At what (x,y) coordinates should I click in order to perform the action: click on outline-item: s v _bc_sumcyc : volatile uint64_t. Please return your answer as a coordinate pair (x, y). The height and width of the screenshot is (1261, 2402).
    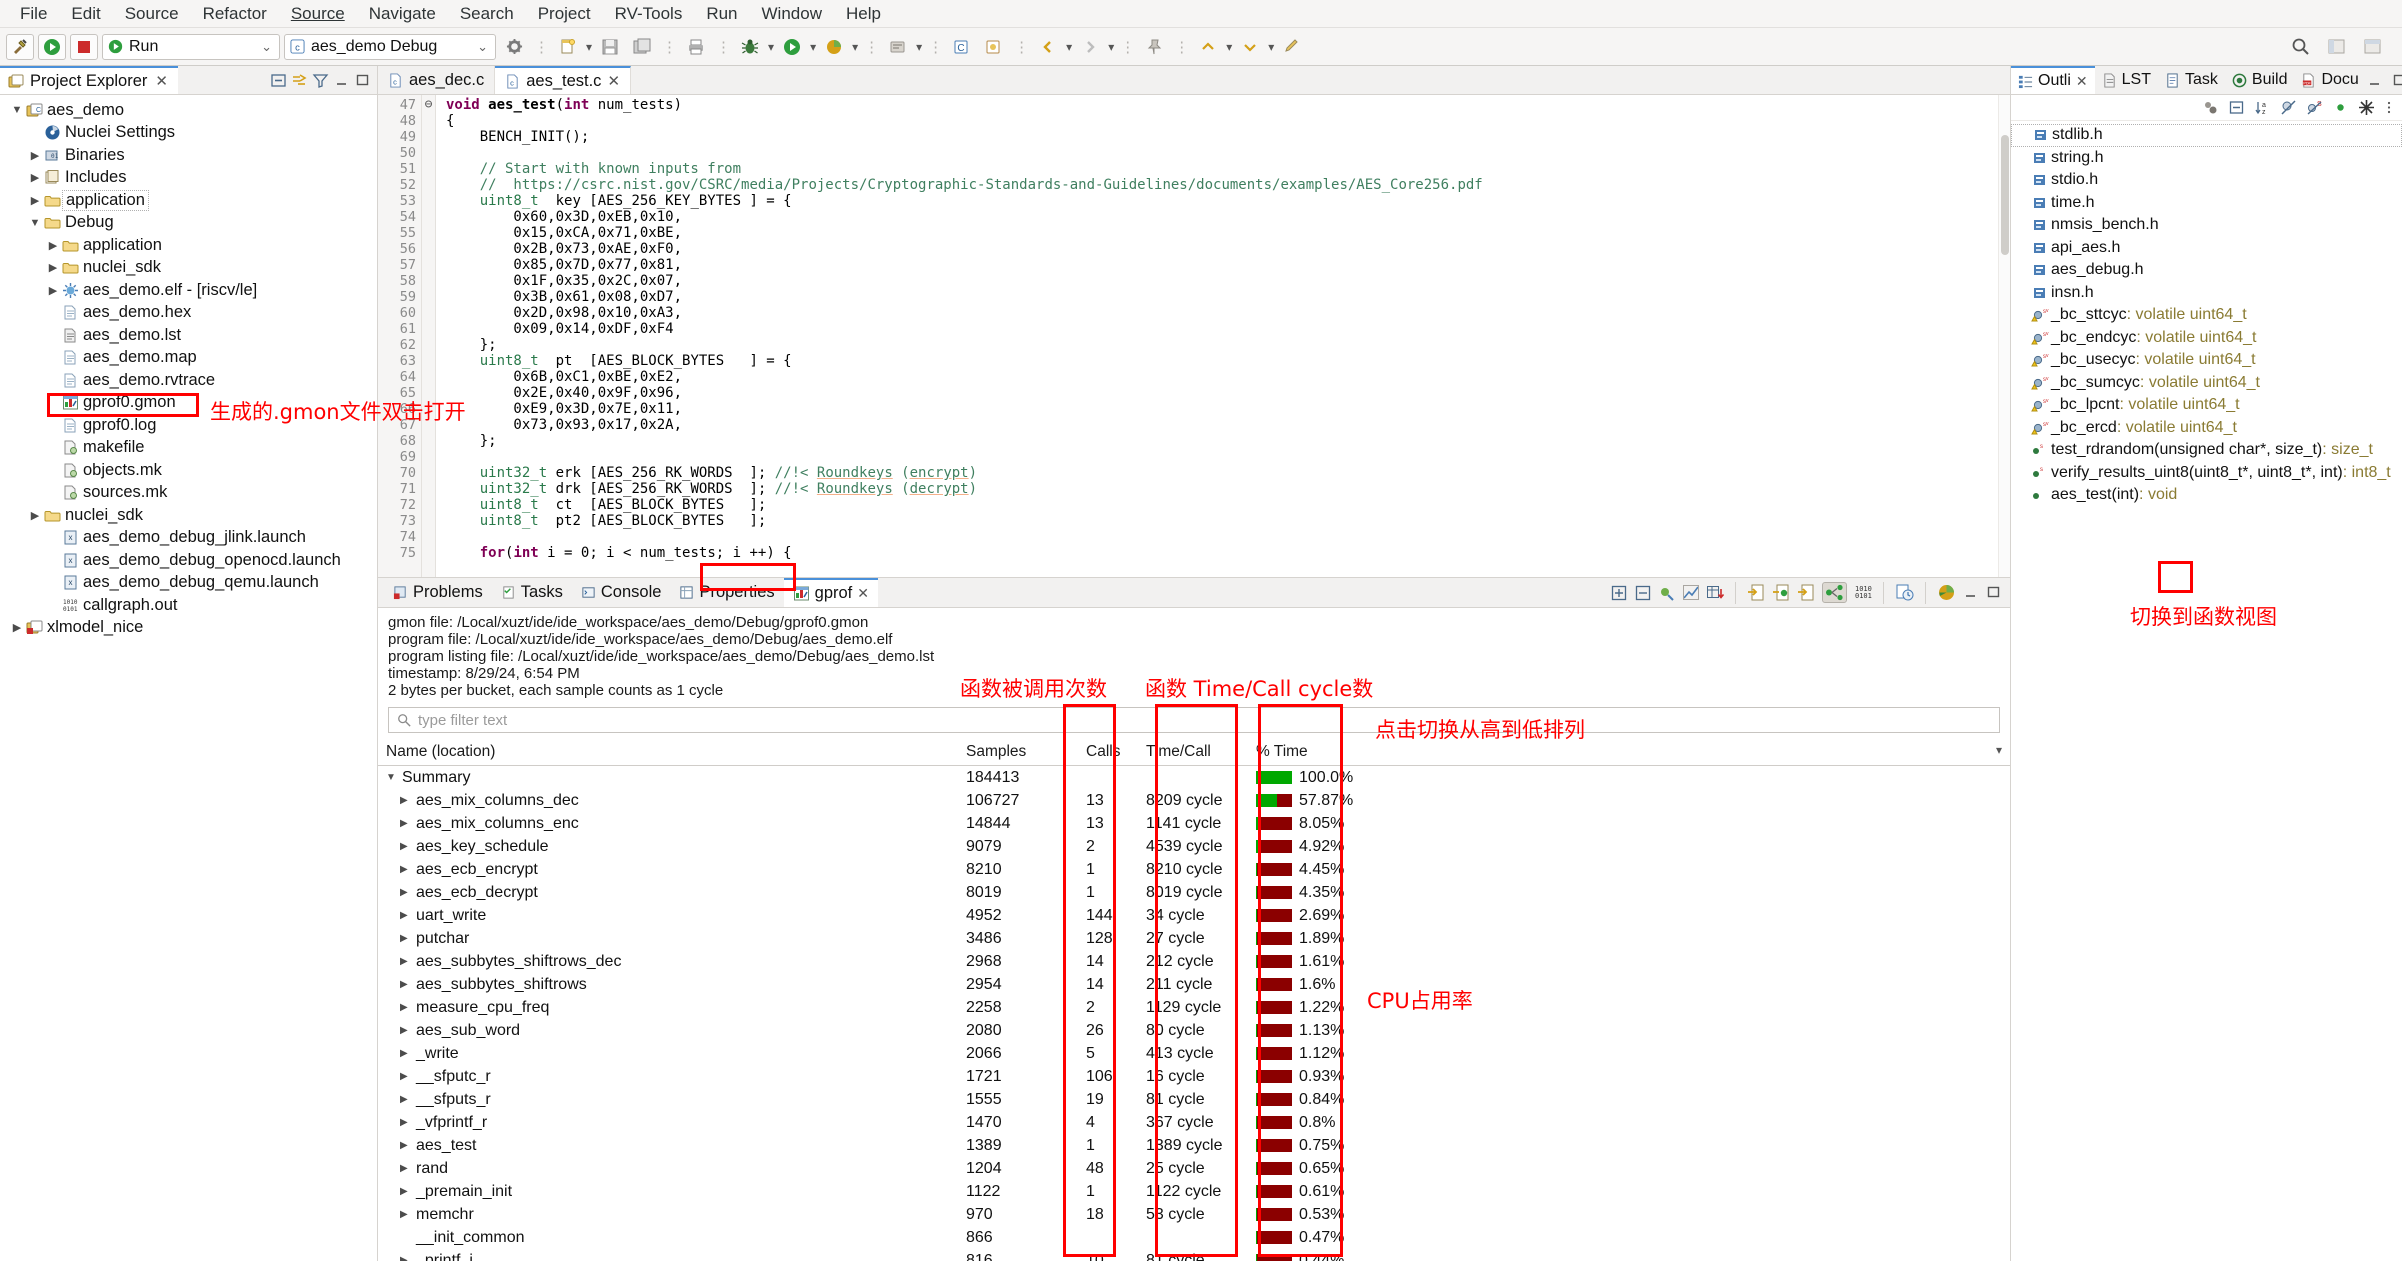
    Looking at the image, I should click on (2206, 383).